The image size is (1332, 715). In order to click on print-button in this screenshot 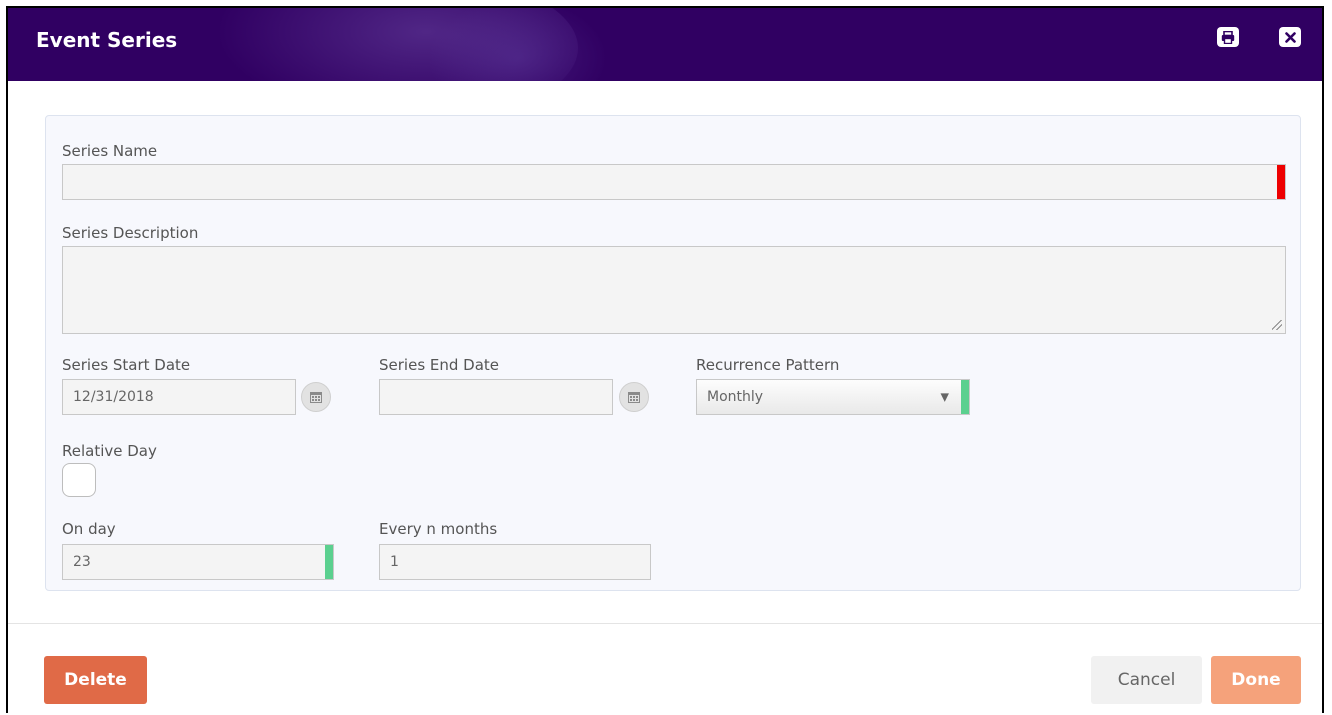, I will do `click(1228, 37)`.